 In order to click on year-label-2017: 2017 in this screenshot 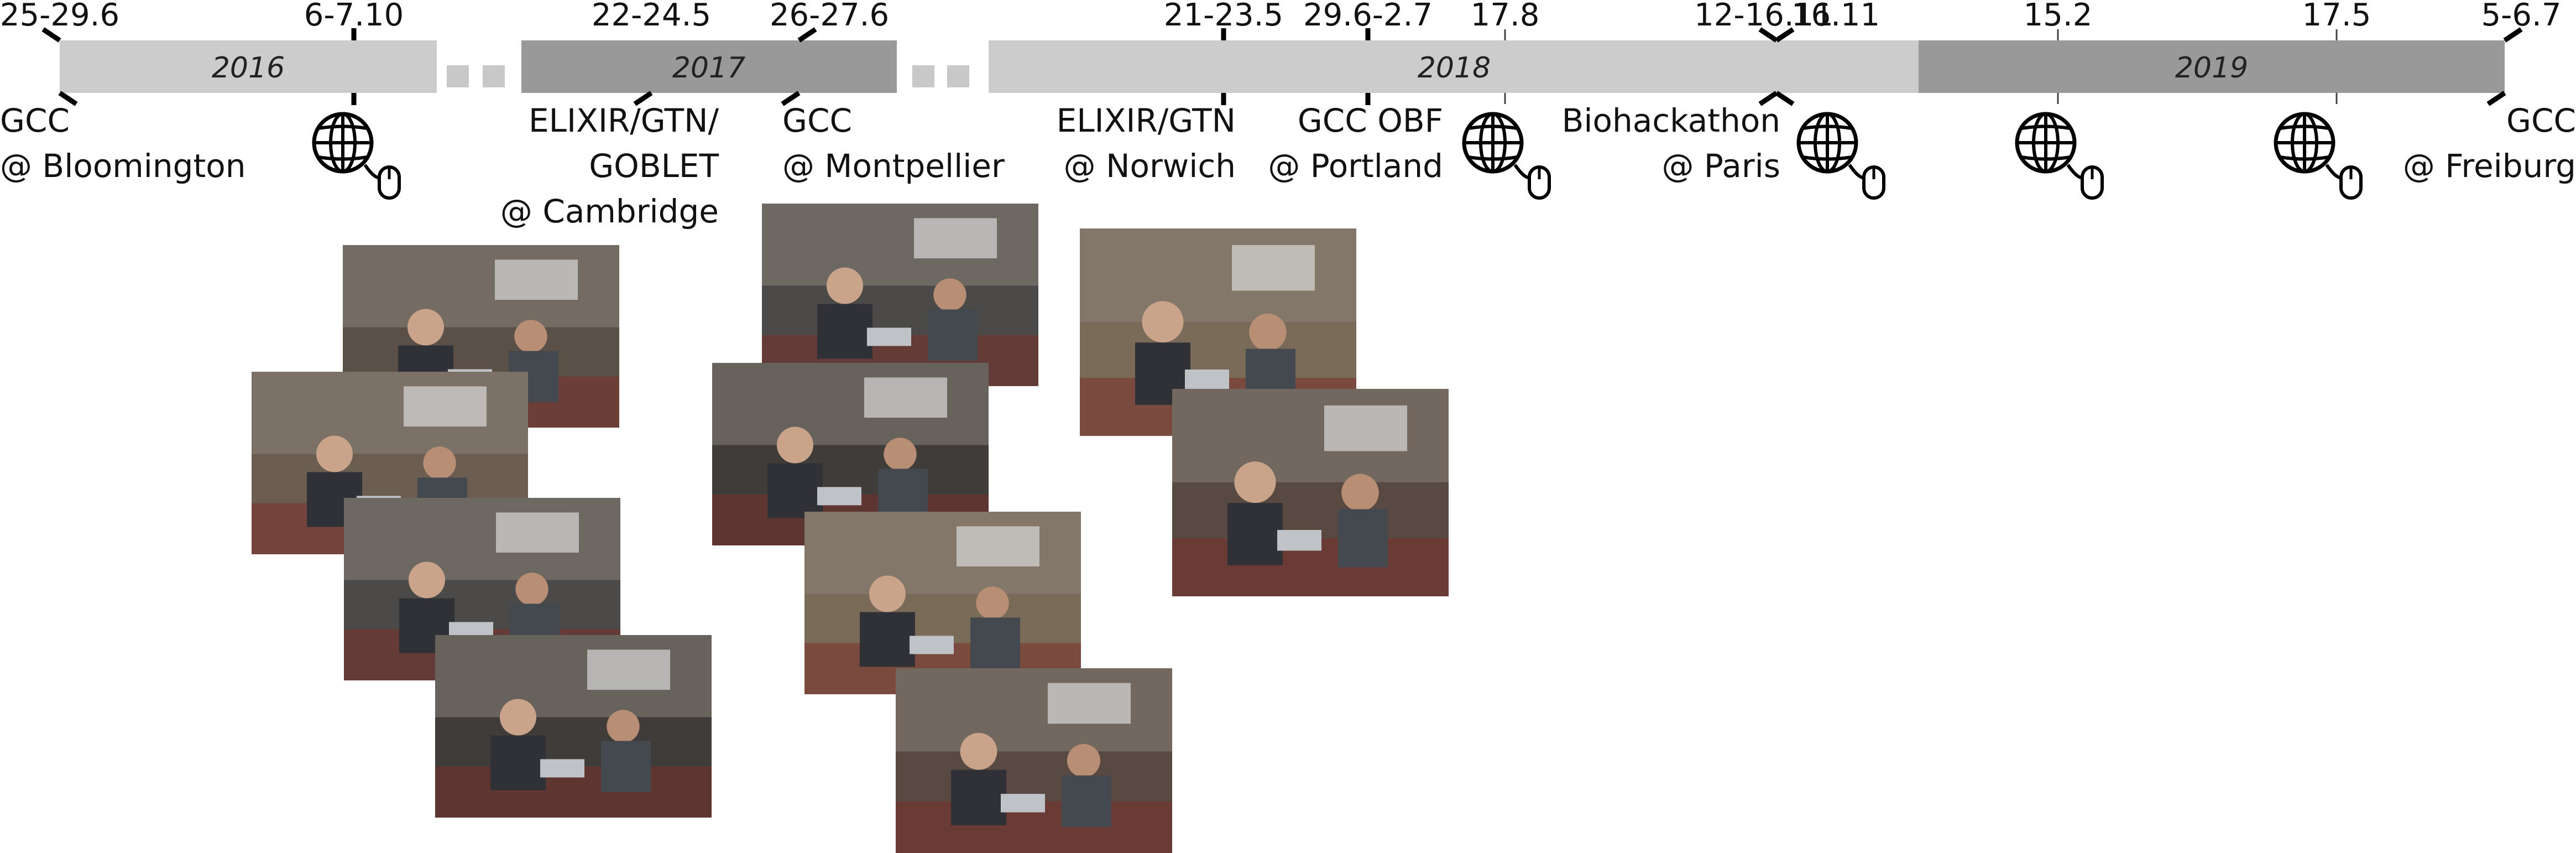, I will do `click(708, 68)`.